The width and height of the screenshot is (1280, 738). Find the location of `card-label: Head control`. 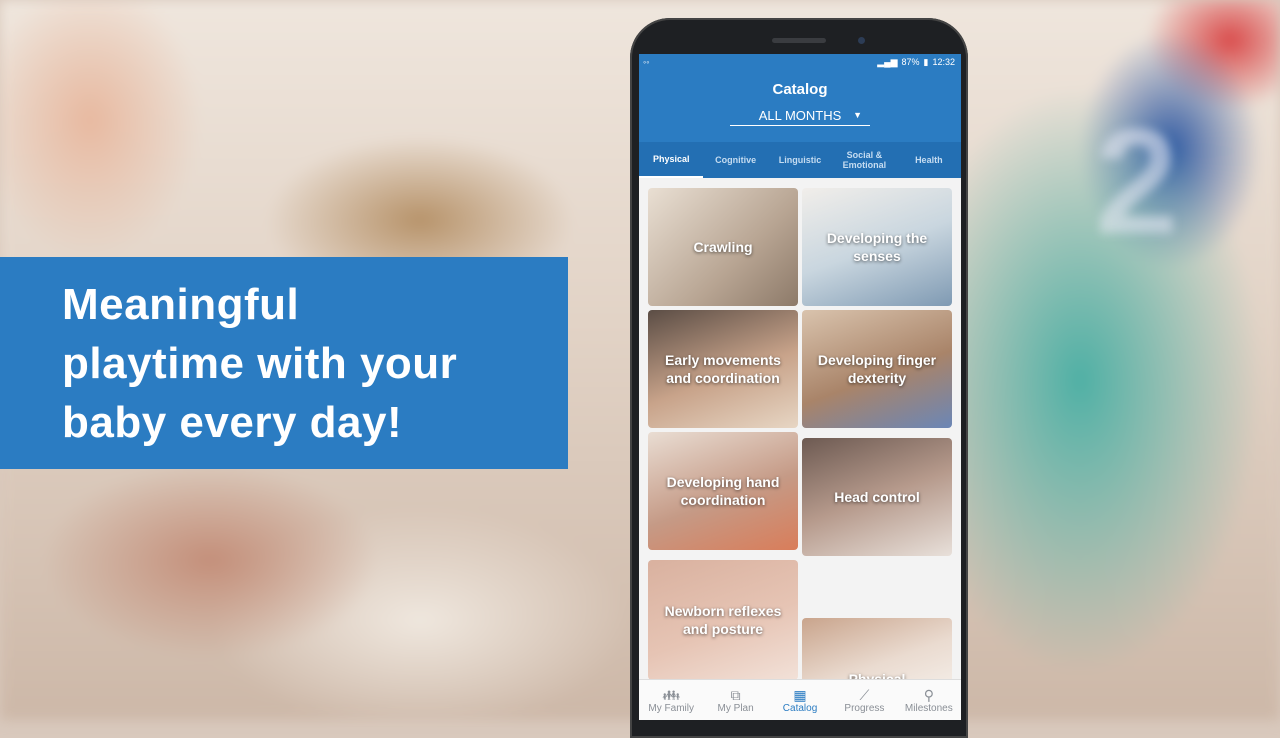

card-label: Head control is located at coordinates (877, 497).